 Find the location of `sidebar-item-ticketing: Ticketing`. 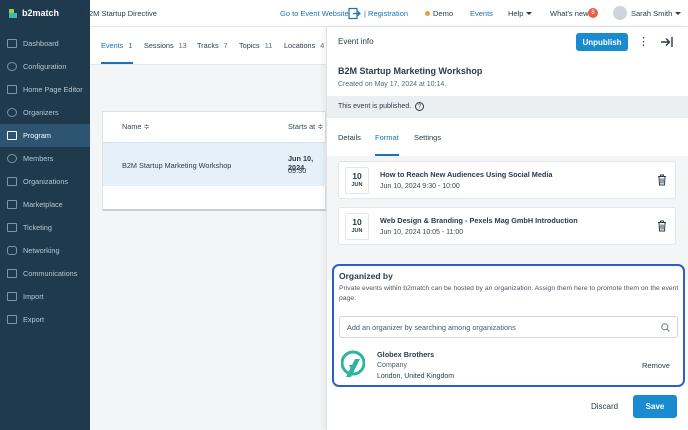

sidebar-item-ticketing: Ticketing is located at coordinates (45, 227).